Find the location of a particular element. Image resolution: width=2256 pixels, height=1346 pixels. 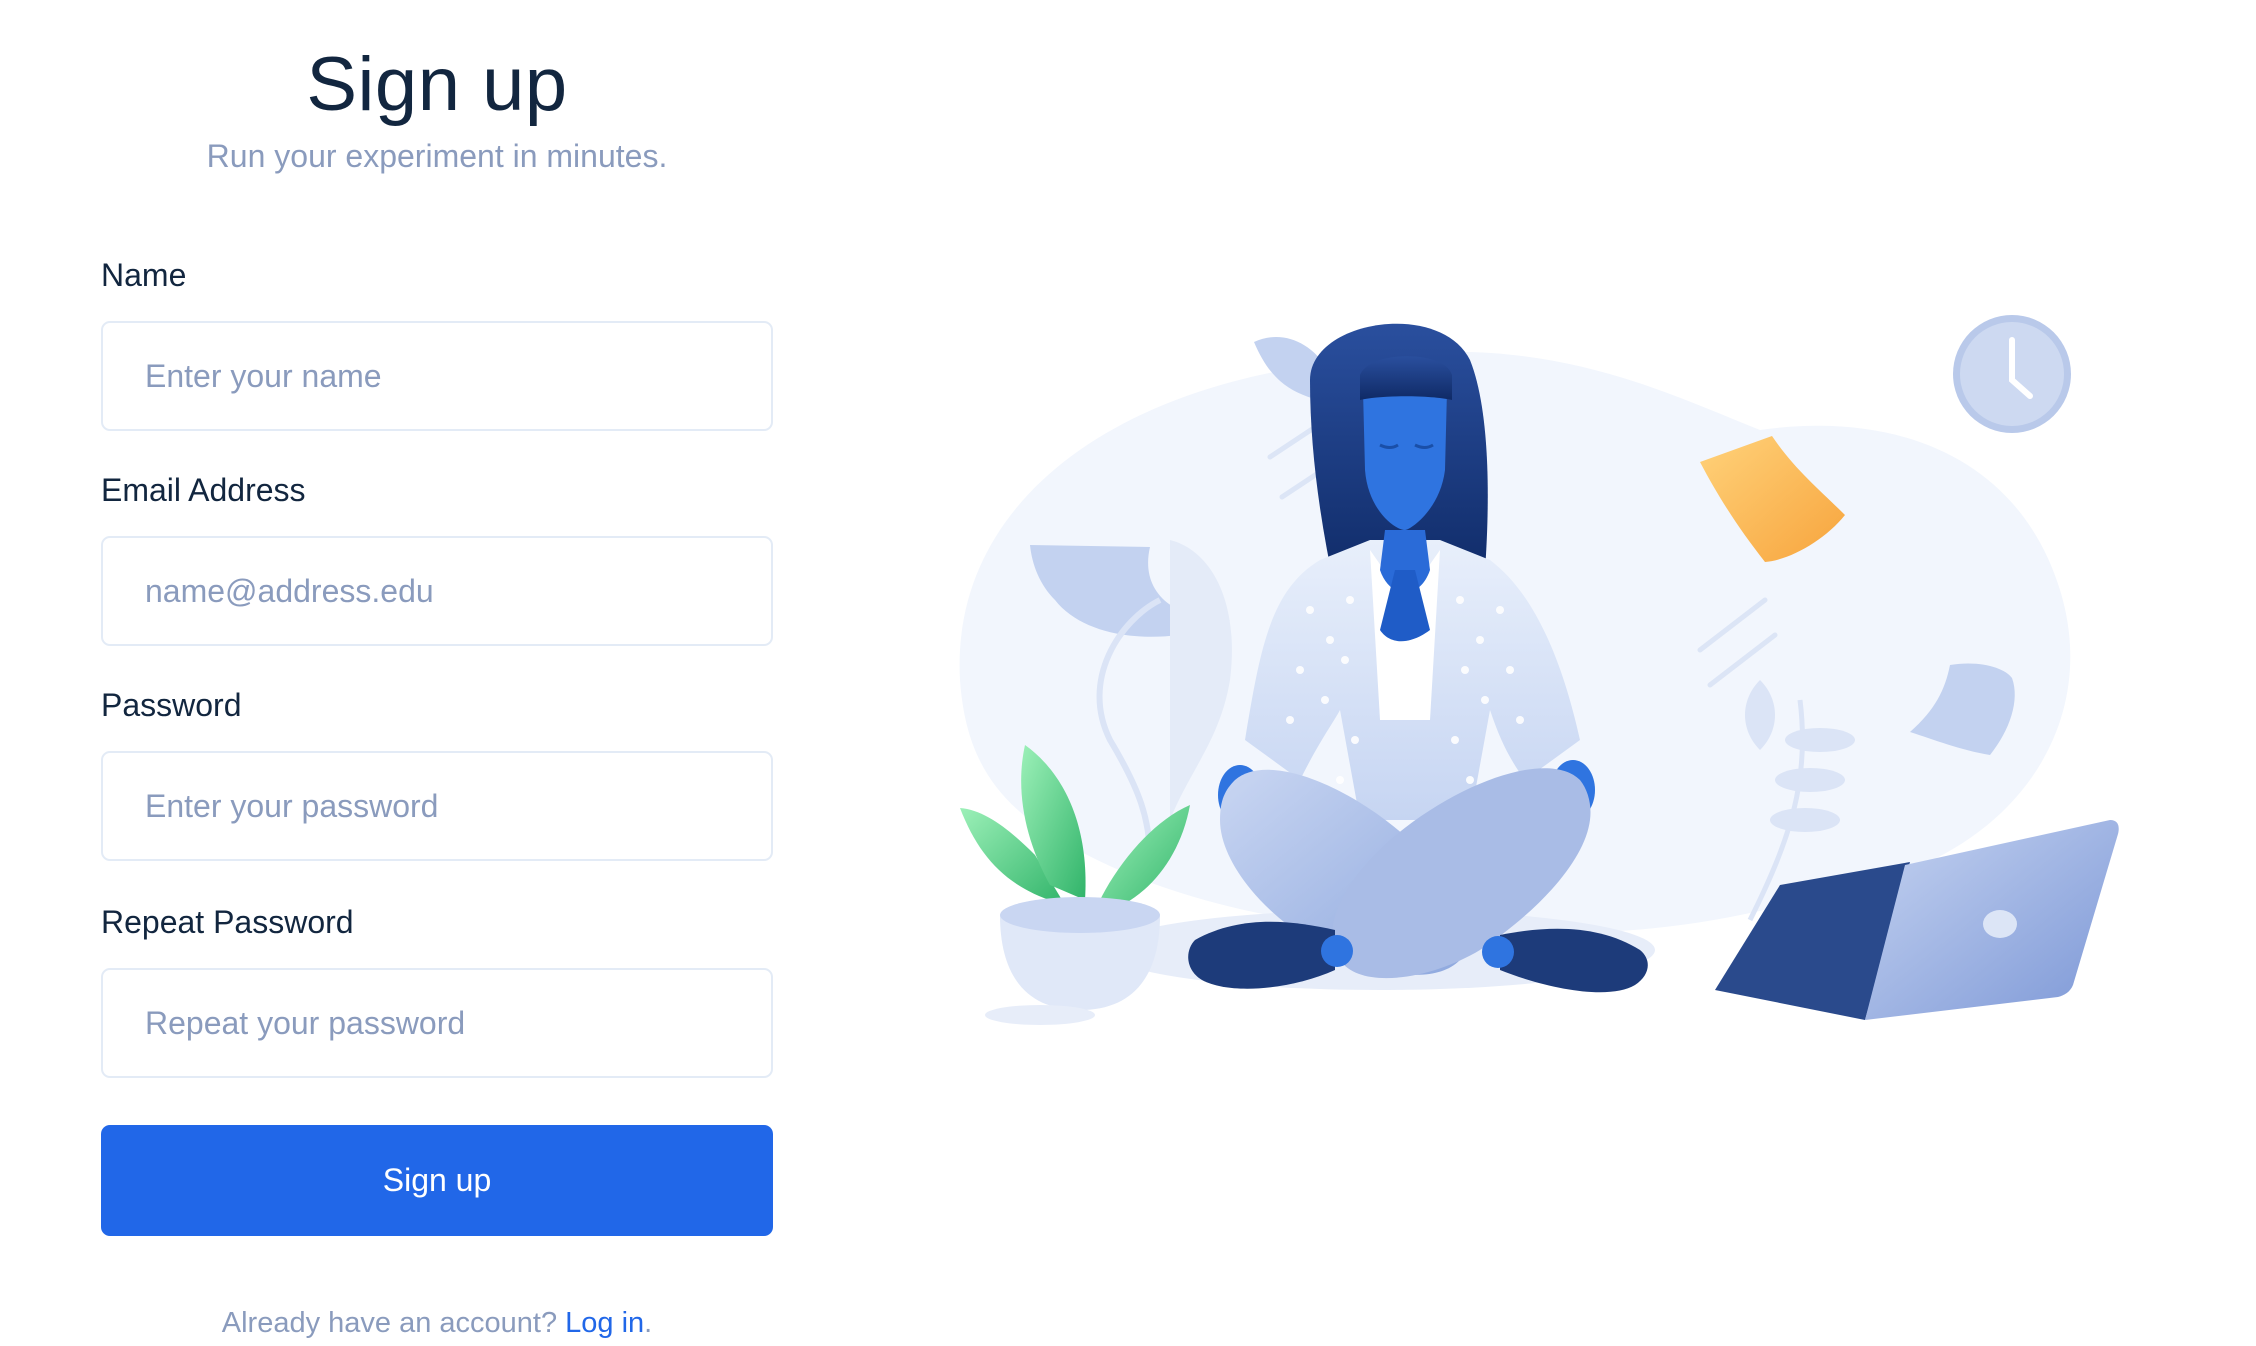

repeat-password-label: Repeat Password is located at coordinates (227, 922).